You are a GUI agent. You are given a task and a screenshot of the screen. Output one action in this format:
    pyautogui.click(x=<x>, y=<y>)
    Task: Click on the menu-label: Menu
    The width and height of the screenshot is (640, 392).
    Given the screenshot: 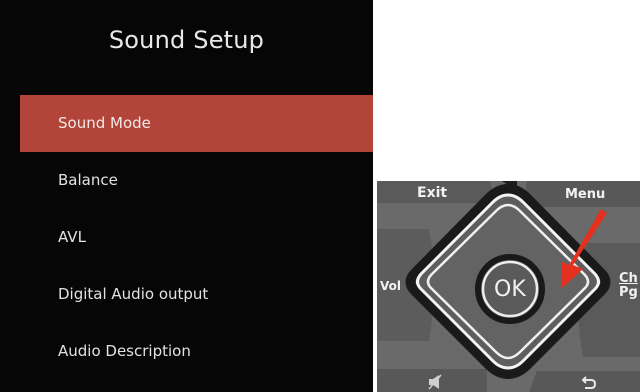 What is the action you would take?
    pyautogui.click(x=585, y=194)
    